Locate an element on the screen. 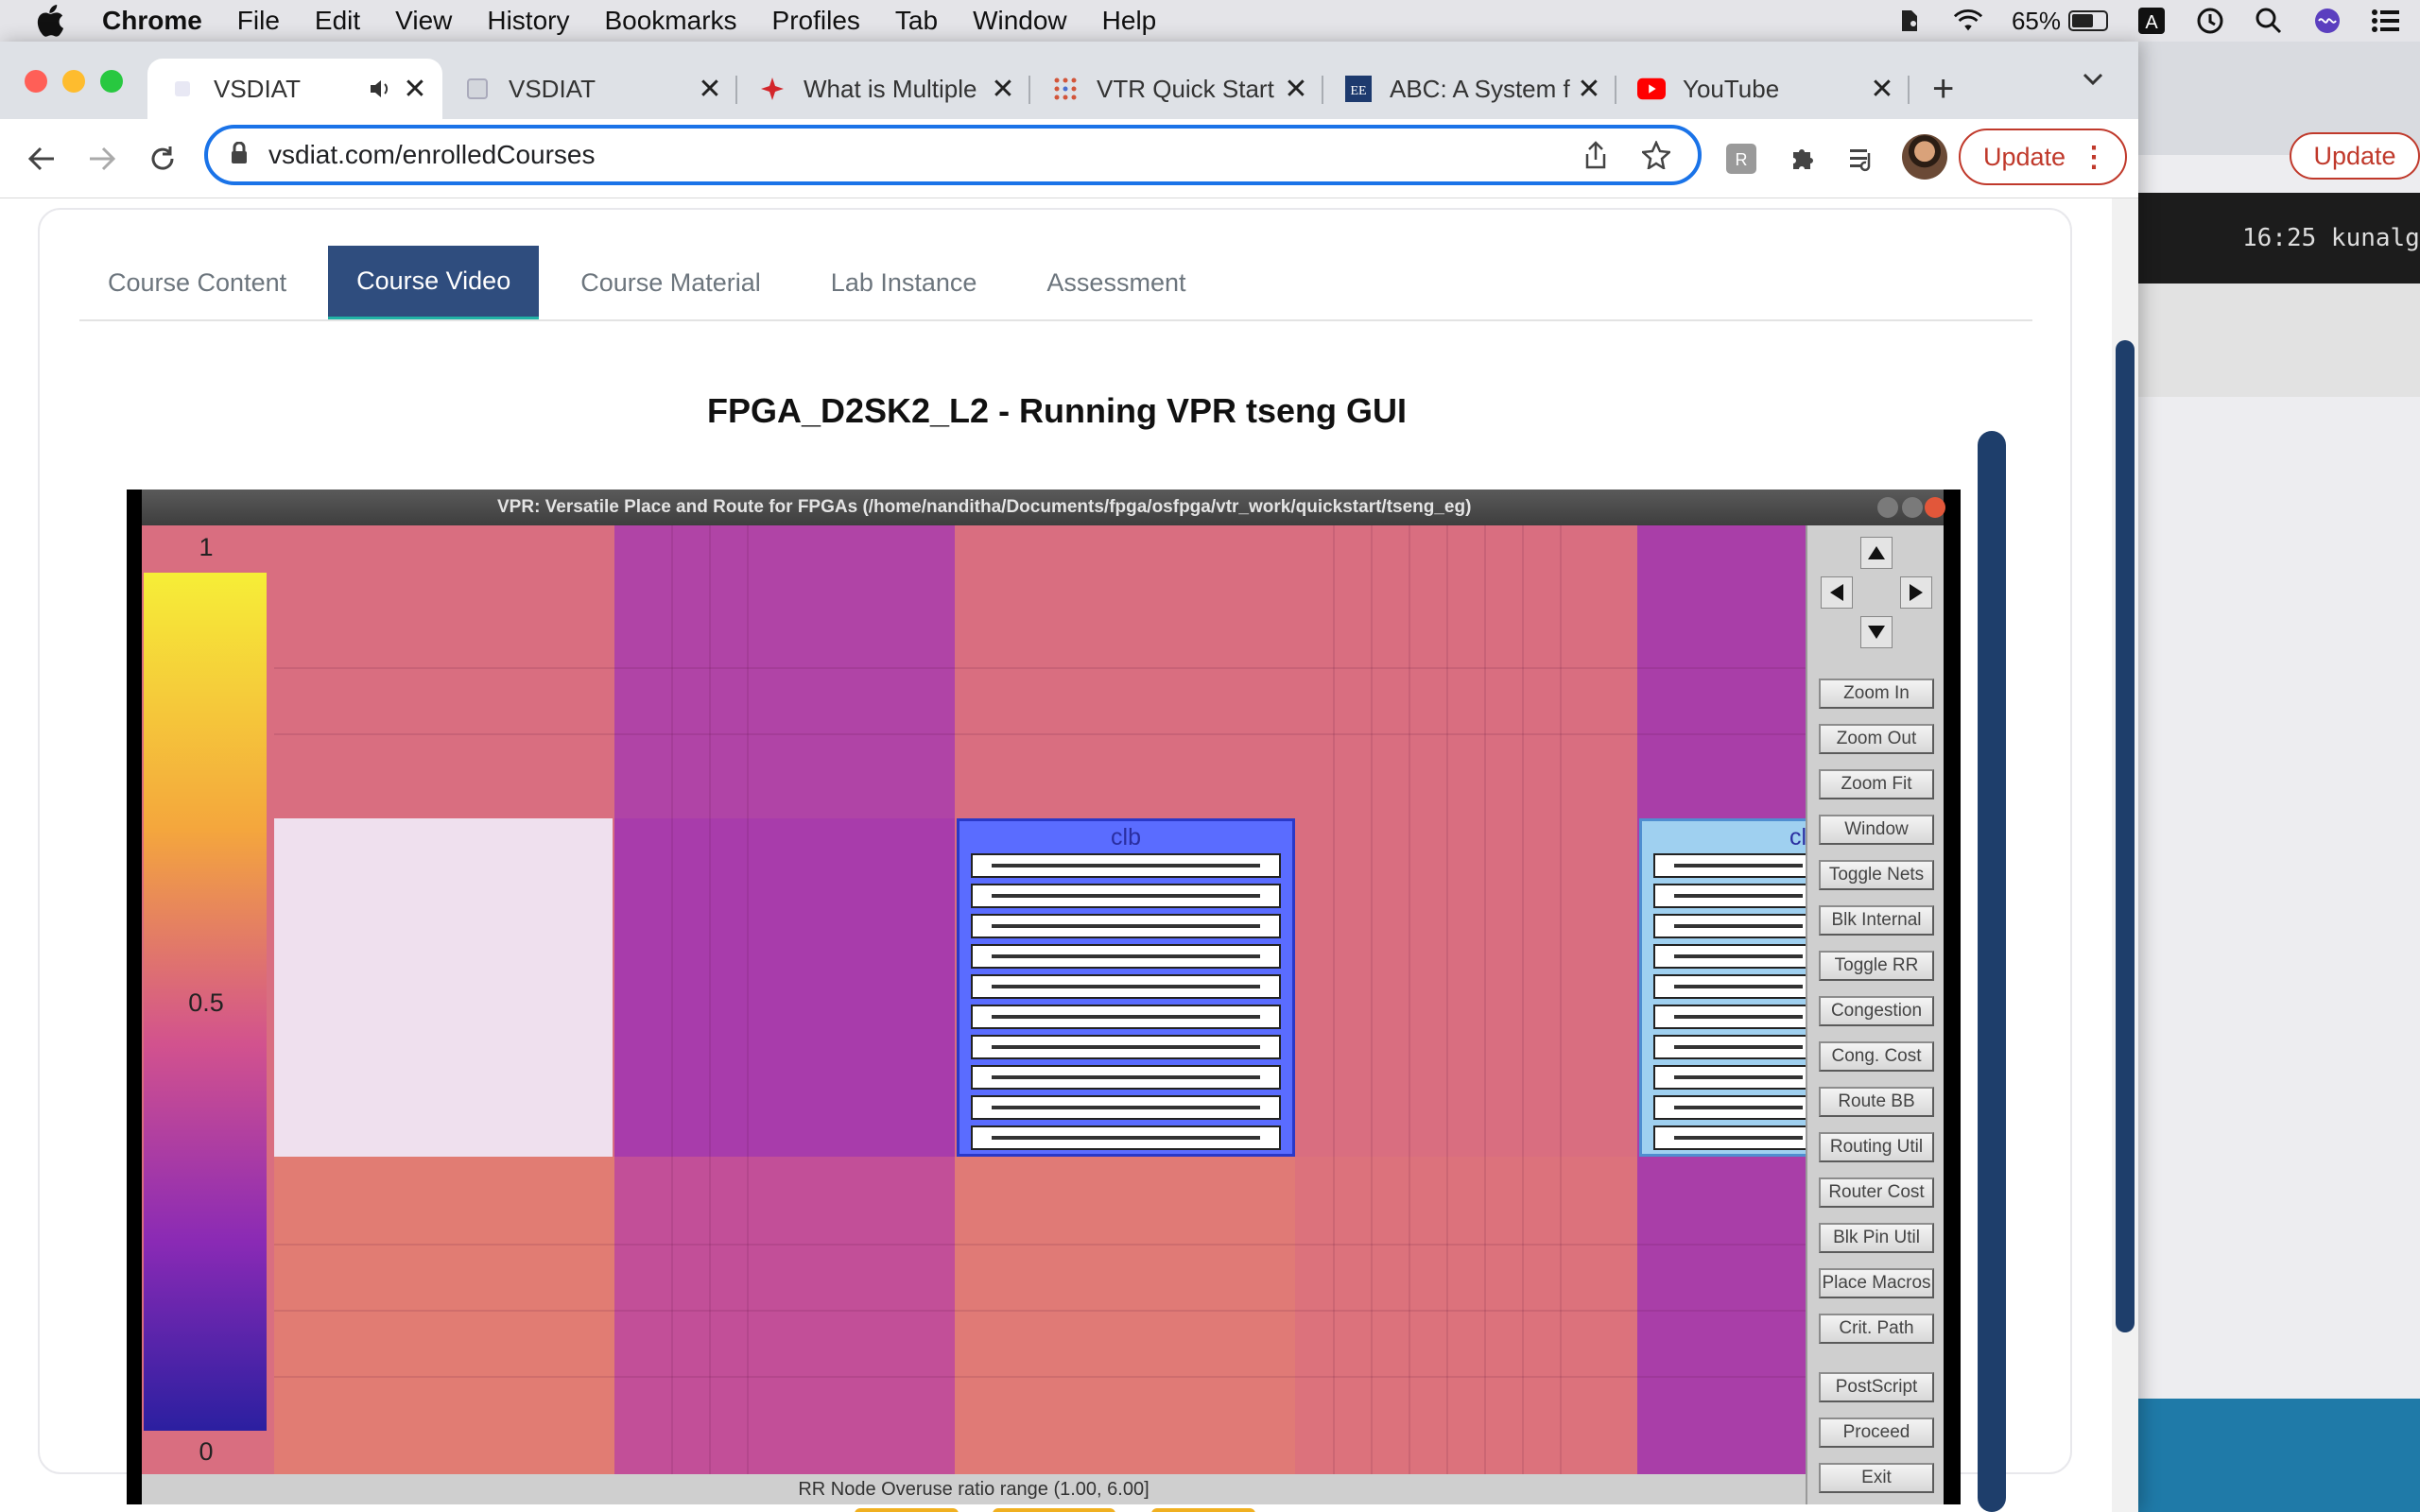  browser-tab-vsdiat-active: VSDIAT ✕ is located at coordinates (294, 89).